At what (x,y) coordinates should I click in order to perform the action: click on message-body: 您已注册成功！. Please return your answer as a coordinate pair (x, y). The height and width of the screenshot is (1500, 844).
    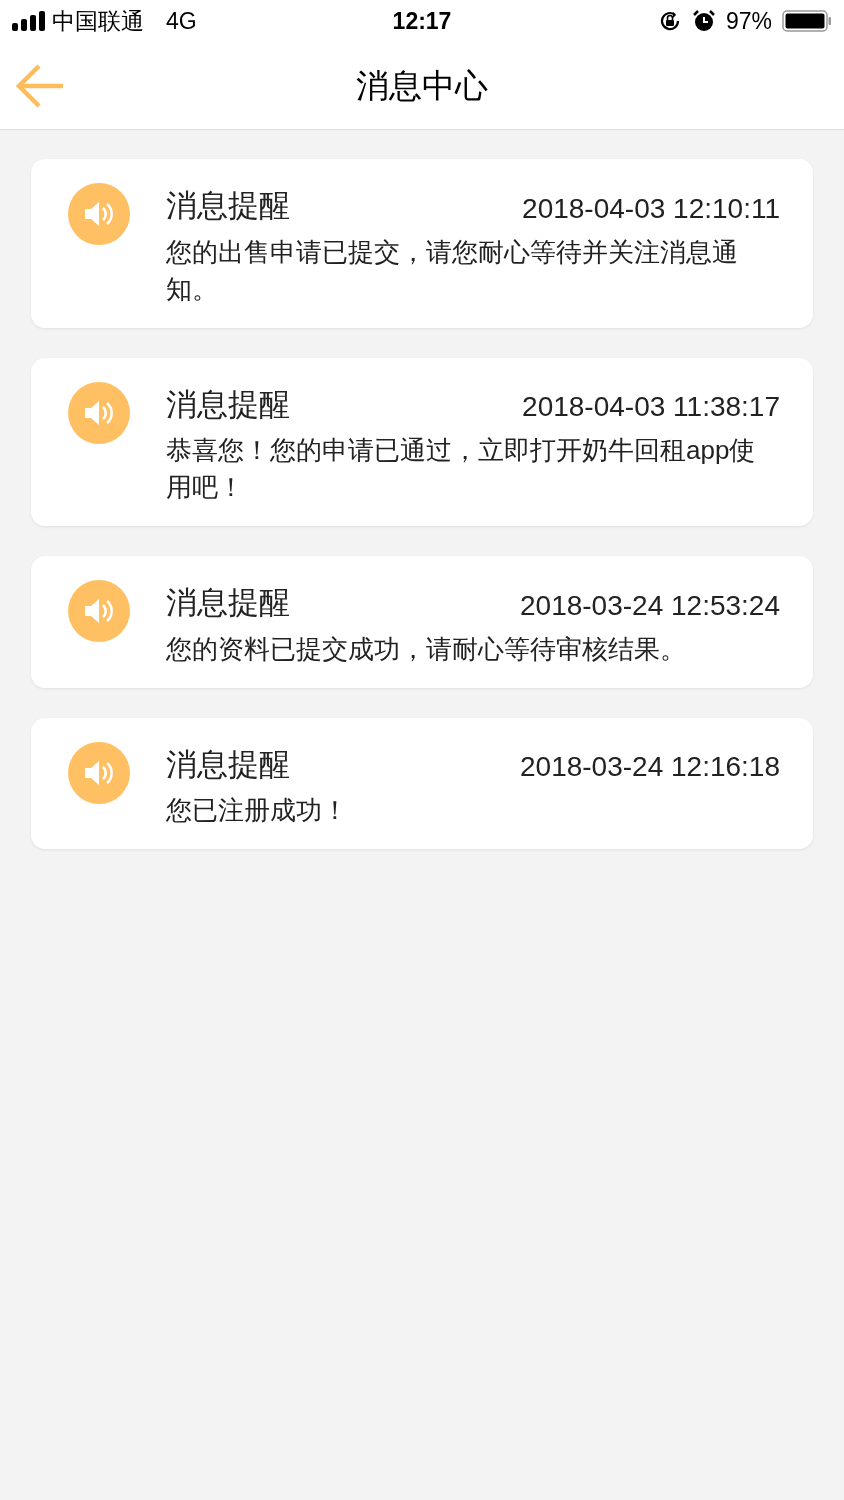
    Looking at the image, I should click on (257, 810).